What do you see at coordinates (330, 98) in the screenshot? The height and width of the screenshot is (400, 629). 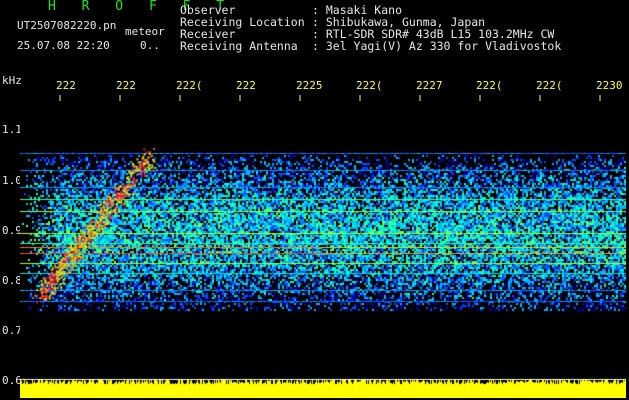 I see `time-tick-marks` at bounding box center [330, 98].